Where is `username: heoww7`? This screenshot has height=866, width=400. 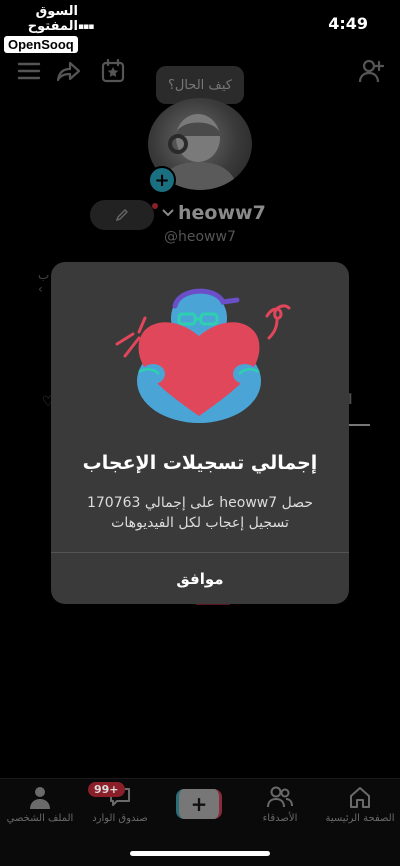 username: heoww7 is located at coordinates (222, 213).